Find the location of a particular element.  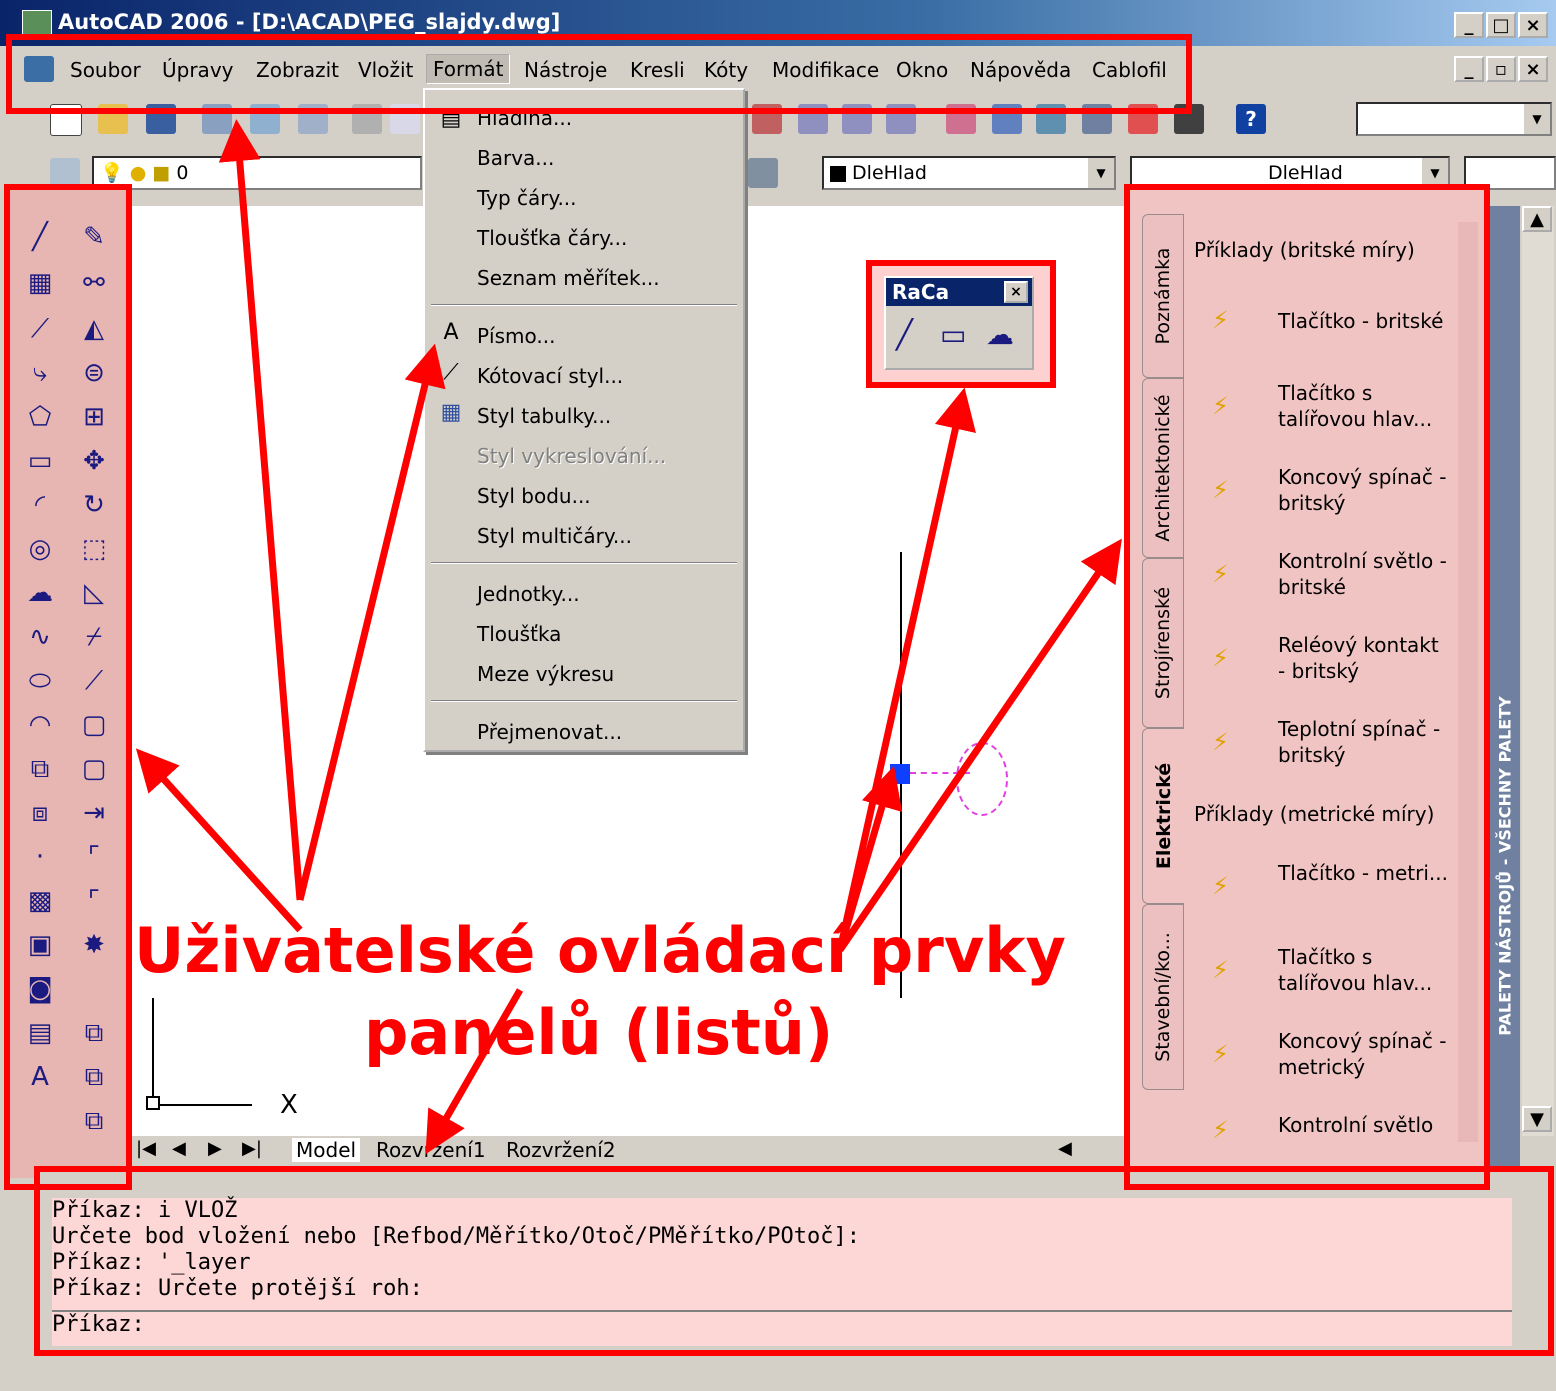

arrow-to-raca is located at coordinates (906, 669).